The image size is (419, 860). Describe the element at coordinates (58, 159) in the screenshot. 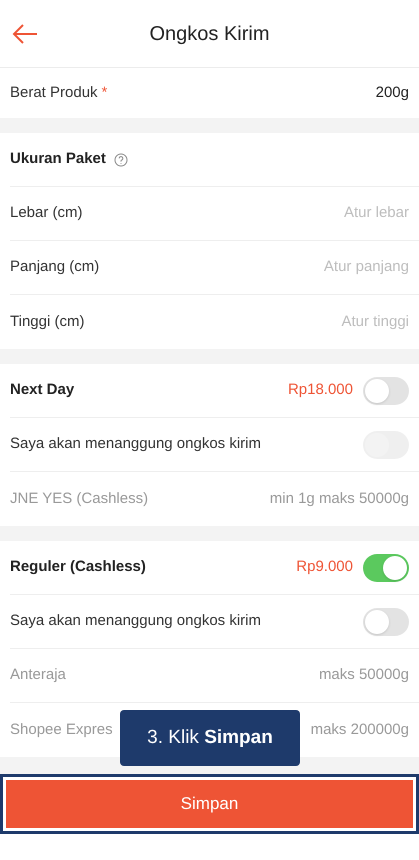

I see `section-title: Ukuran Paket` at that location.